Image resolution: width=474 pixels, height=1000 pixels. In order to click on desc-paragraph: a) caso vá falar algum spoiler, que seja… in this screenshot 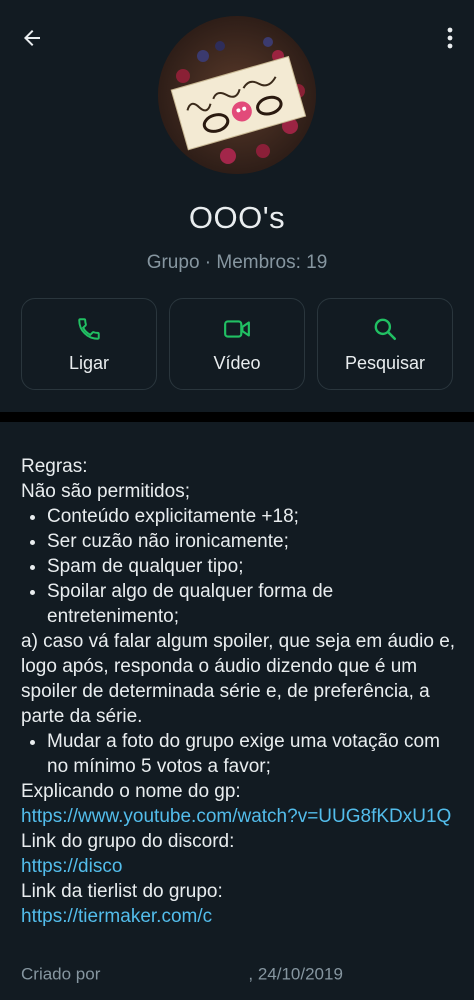, I will do `click(238, 679)`.